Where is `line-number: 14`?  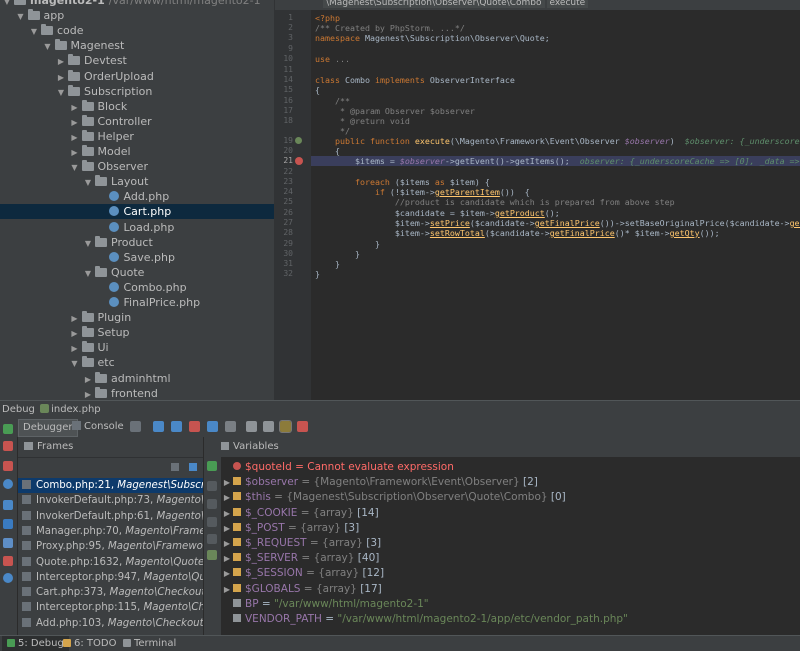
line-number: 14 is located at coordinates (284, 80).